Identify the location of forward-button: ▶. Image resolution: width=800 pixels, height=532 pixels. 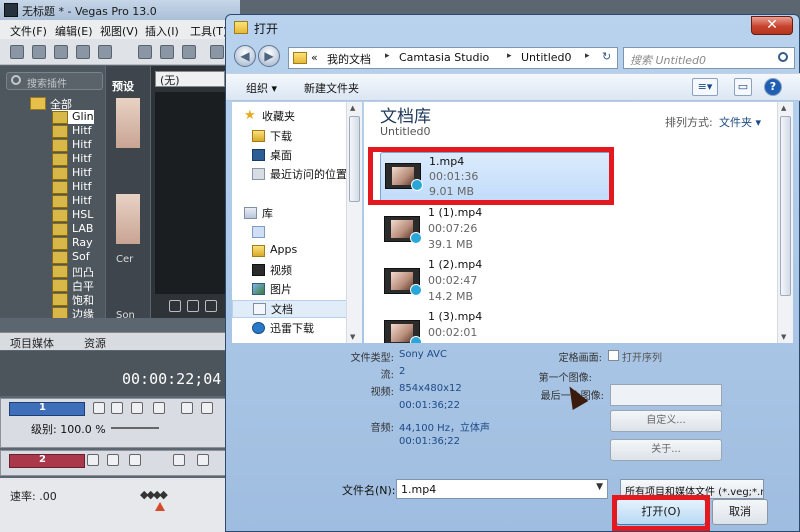
(269, 56).